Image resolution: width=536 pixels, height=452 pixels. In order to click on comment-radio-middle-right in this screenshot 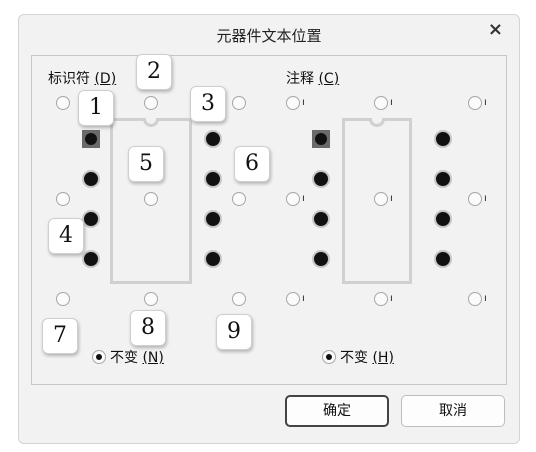, I will do `click(475, 199)`.